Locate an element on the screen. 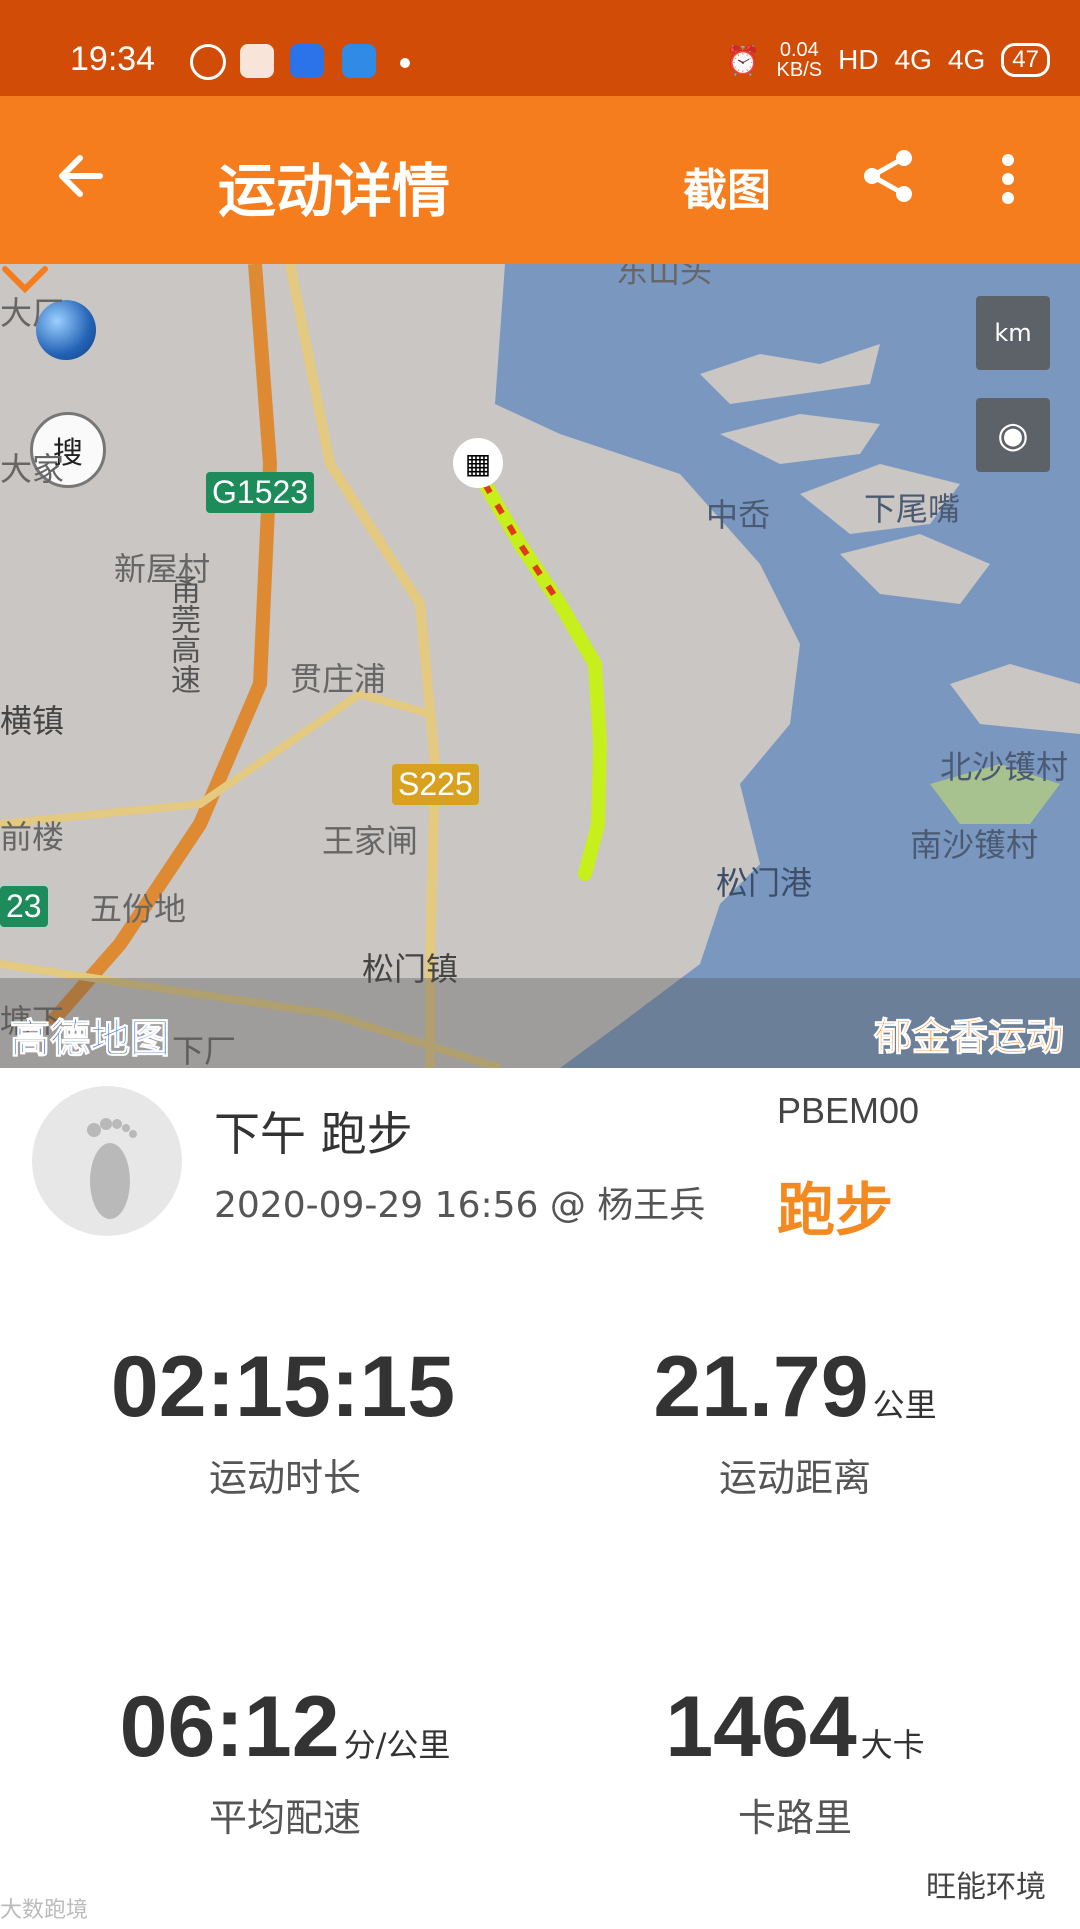 This screenshot has height=1929, width=1080. stat-duration: 02:15:15 运动时长 is located at coordinates (285, 1420).